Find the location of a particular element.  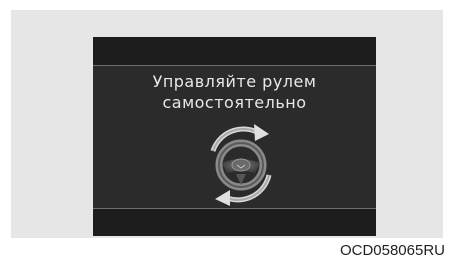

steering-wheel-icon is located at coordinates (241, 165).